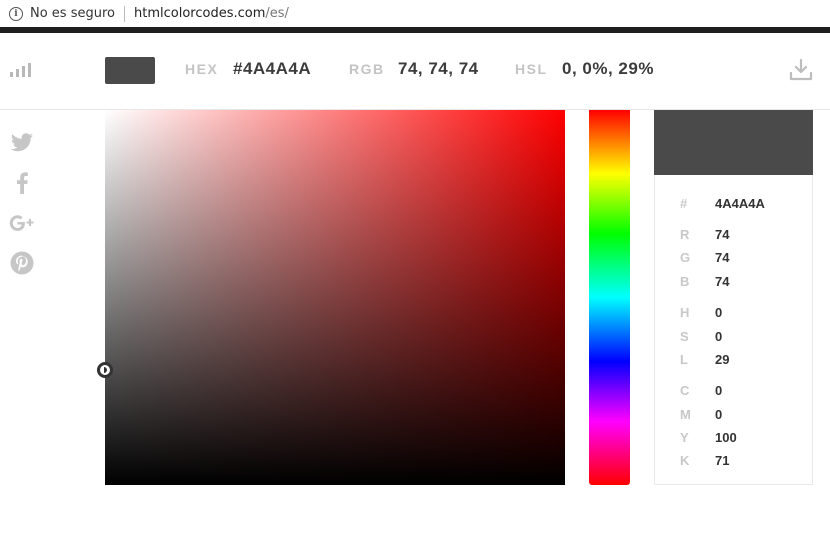 The image size is (830, 534). What do you see at coordinates (722, 460) in the screenshot?
I see `color-row-value: 71` at bounding box center [722, 460].